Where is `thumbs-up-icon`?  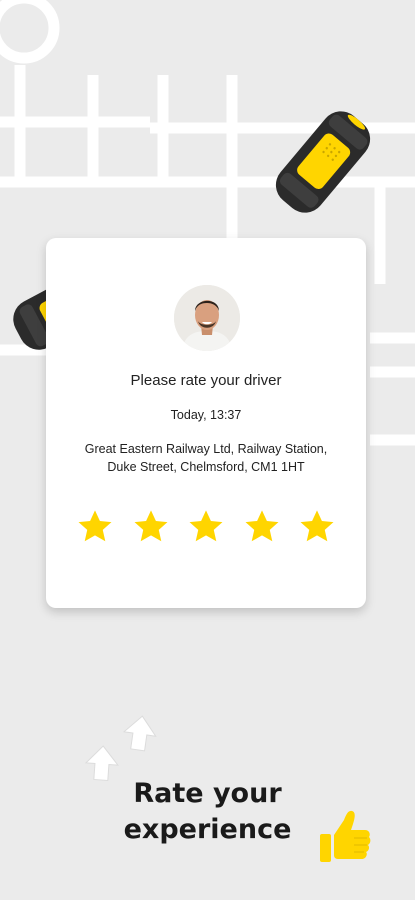
thumbs-up-icon is located at coordinates (345, 836).